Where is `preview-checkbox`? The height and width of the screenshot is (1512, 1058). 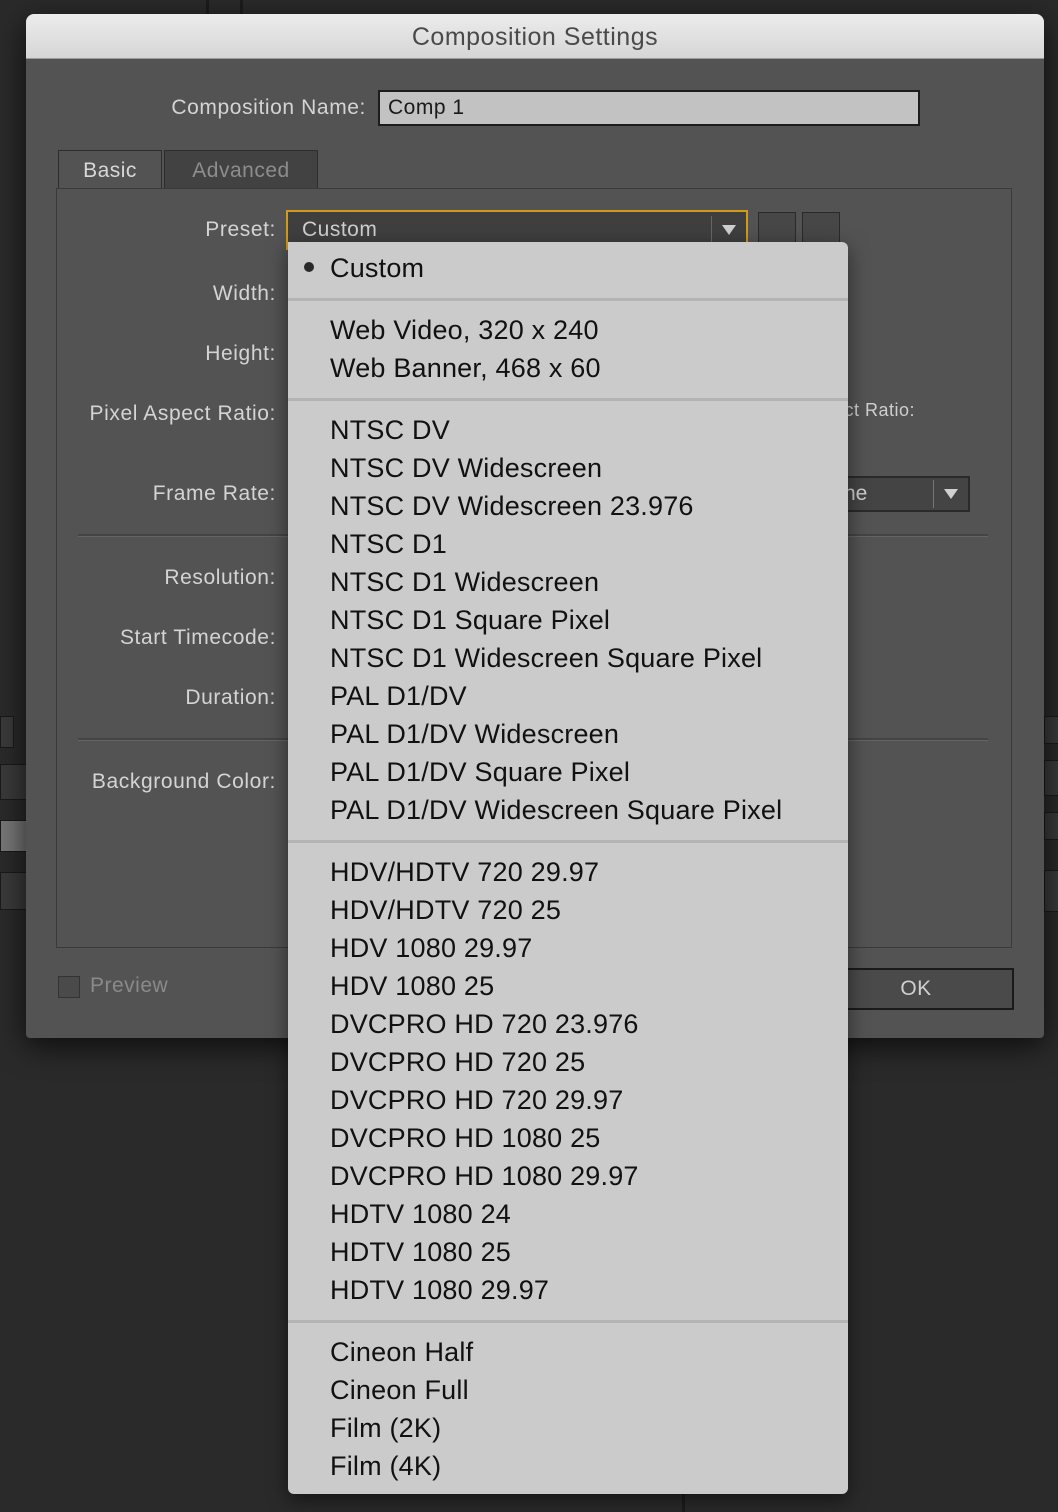 preview-checkbox is located at coordinates (69, 987).